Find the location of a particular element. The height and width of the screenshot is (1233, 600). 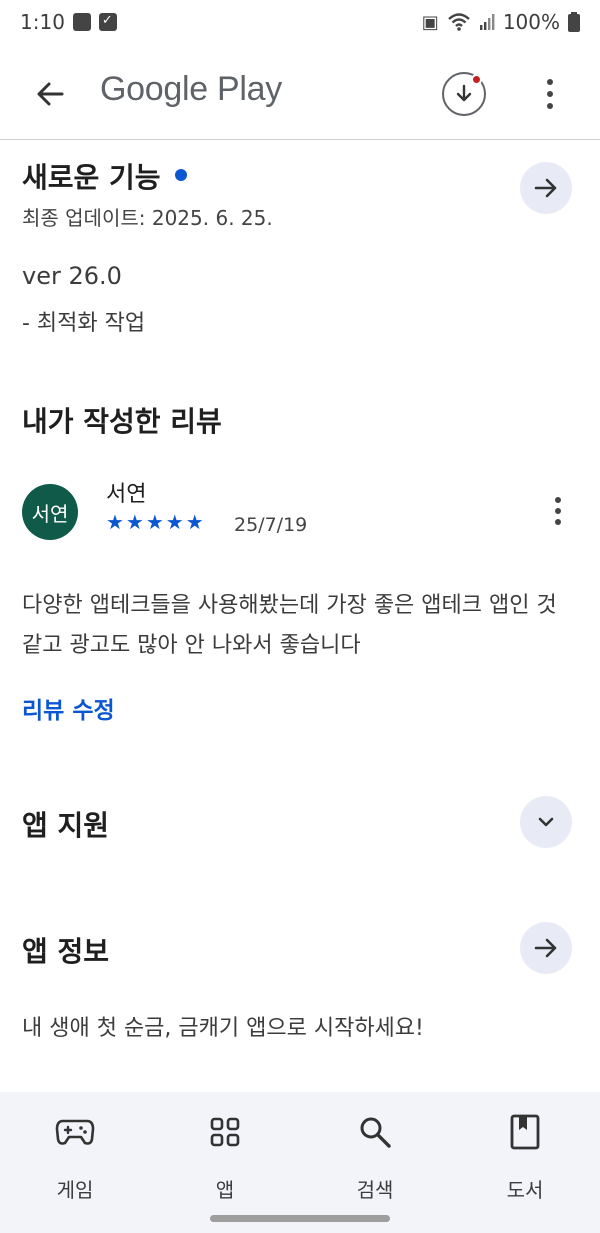

nav-label-games: 게임 is located at coordinates (75, 1190).